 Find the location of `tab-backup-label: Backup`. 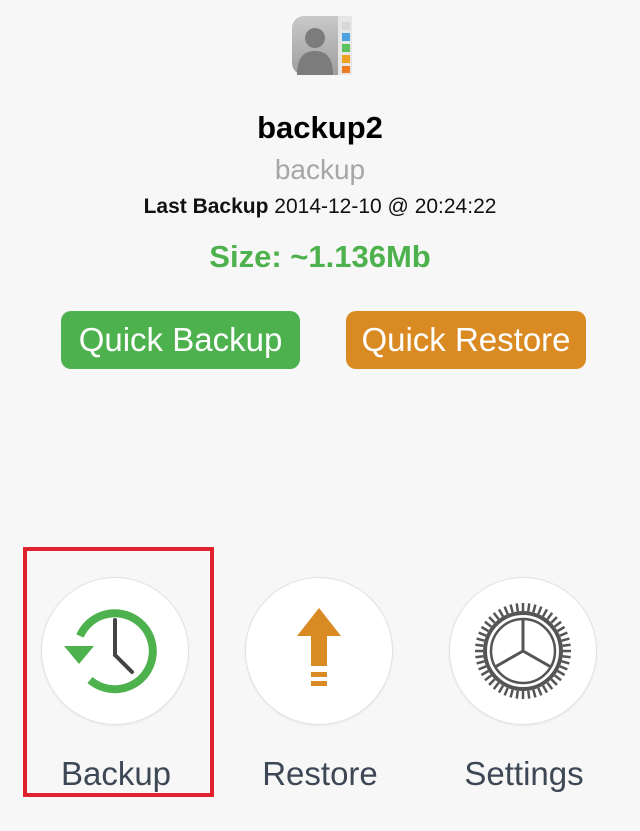

tab-backup-label: Backup is located at coordinates (116, 773).